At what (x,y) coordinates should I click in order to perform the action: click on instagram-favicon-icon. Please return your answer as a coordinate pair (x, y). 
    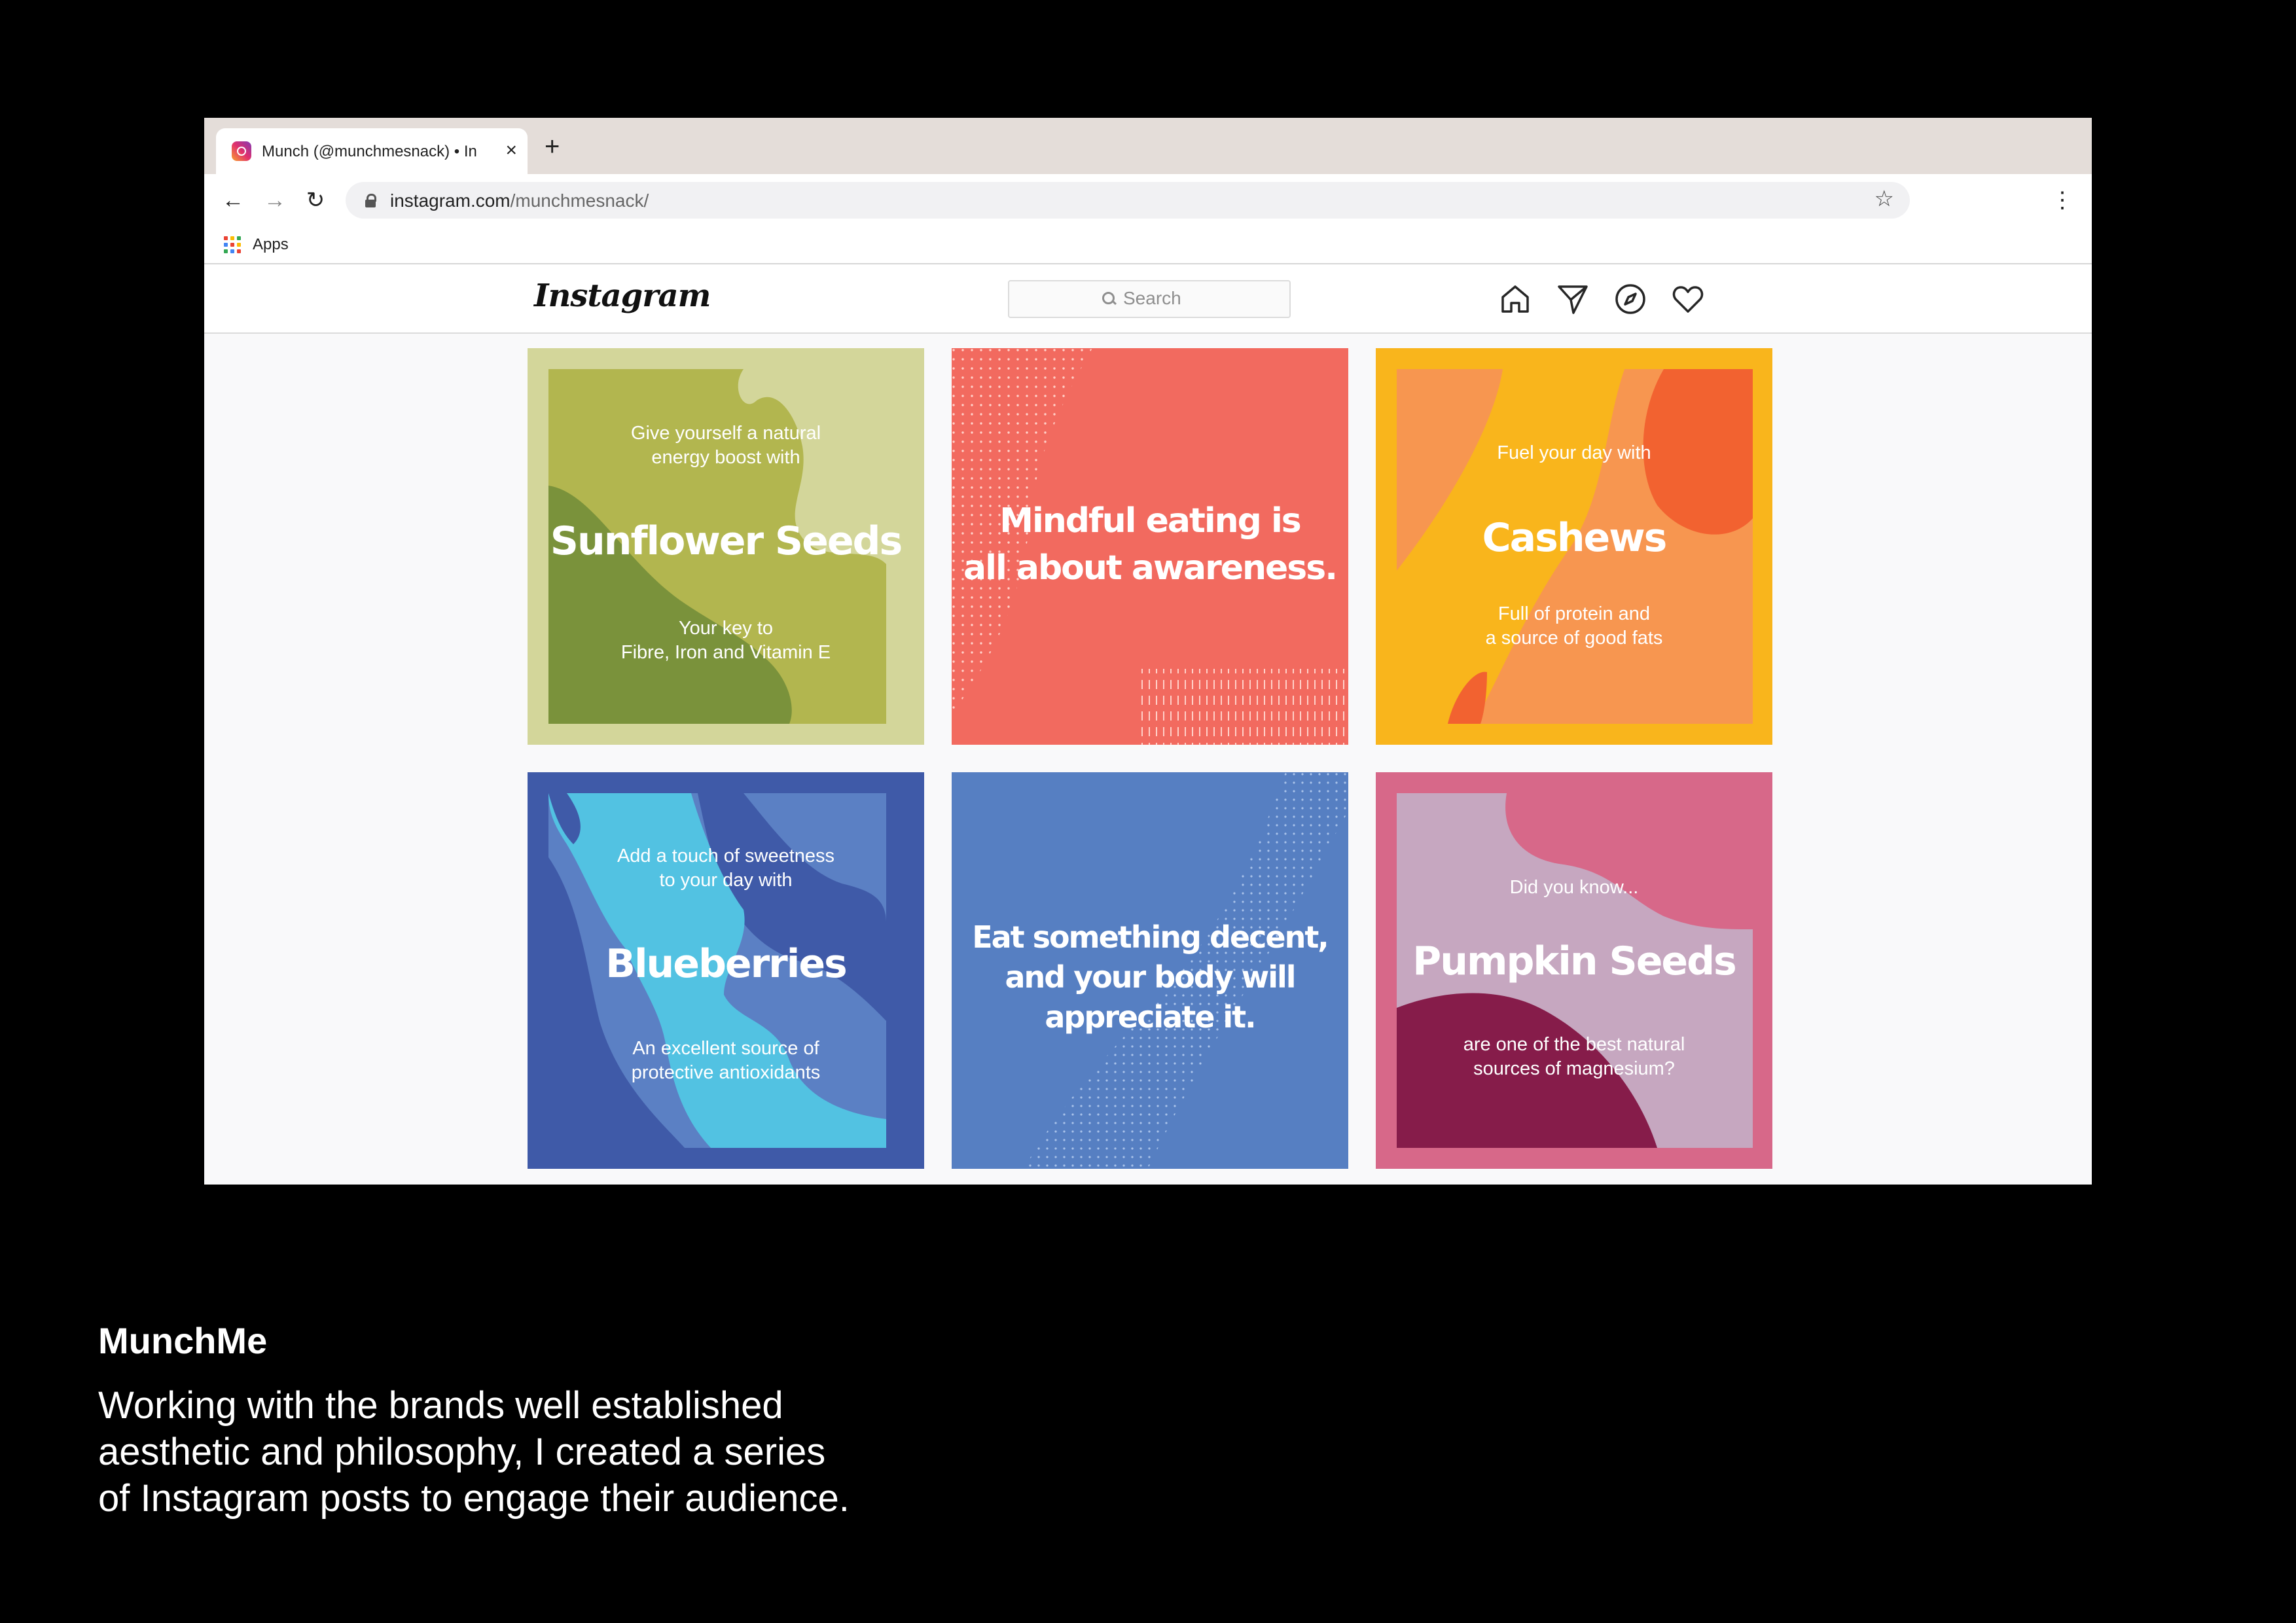
    Looking at the image, I should click on (241, 151).